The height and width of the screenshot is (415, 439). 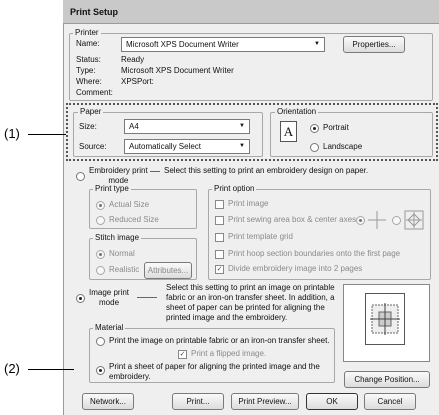 What do you see at coordinates (12, 133) in the screenshot?
I see `callout-1: (1)` at bounding box center [12, 133].